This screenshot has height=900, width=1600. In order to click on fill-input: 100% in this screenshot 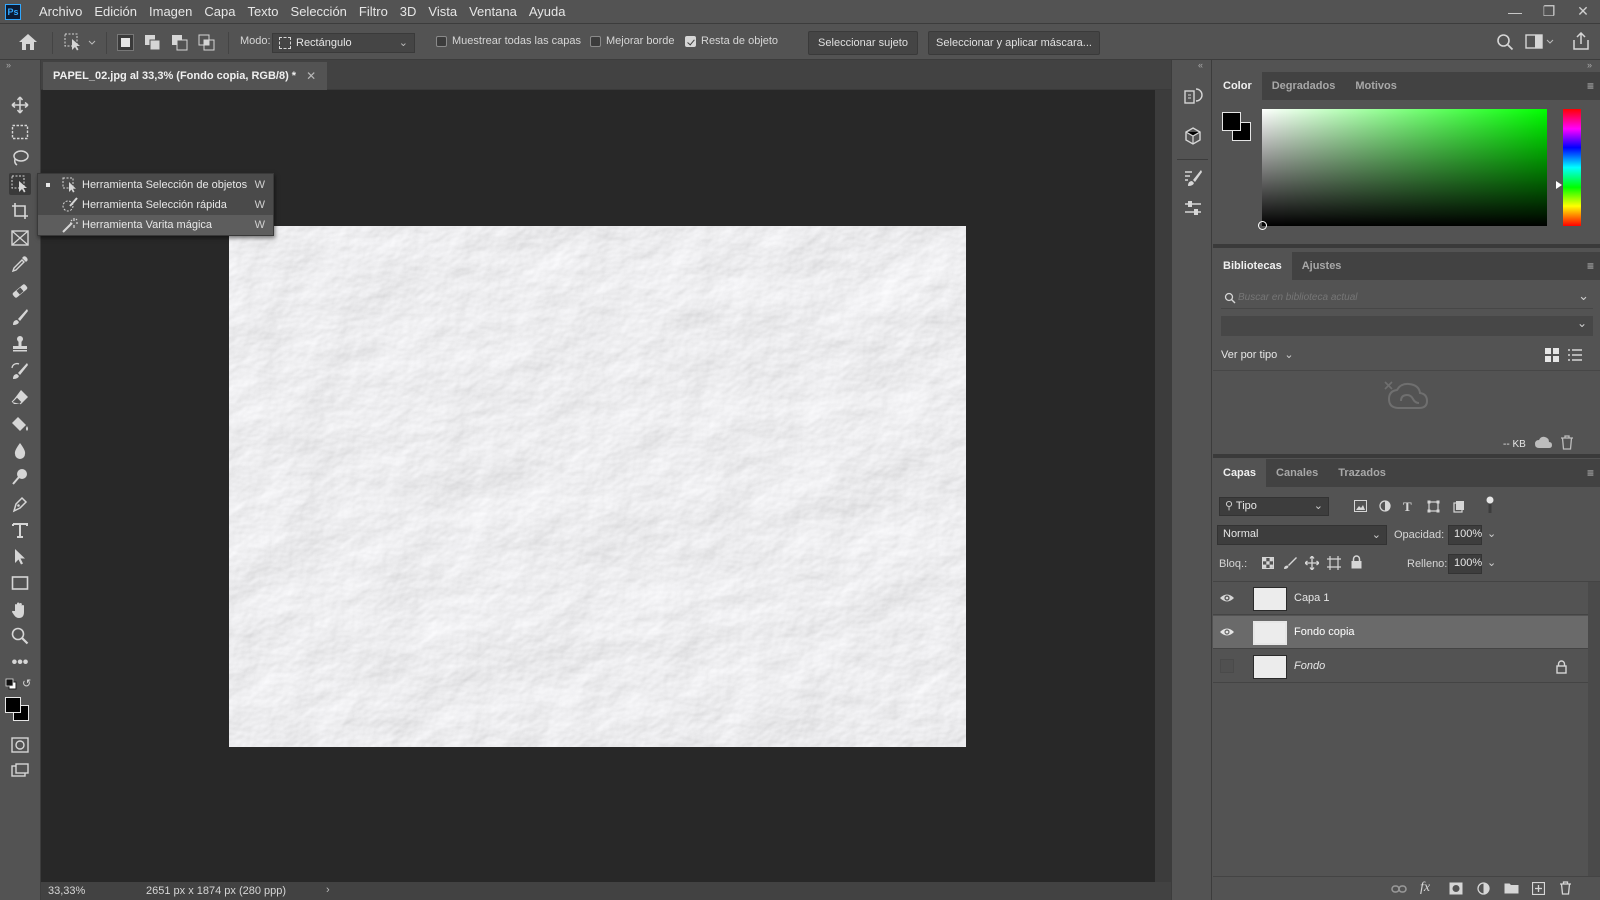, I will do `click(1465, 564)`.